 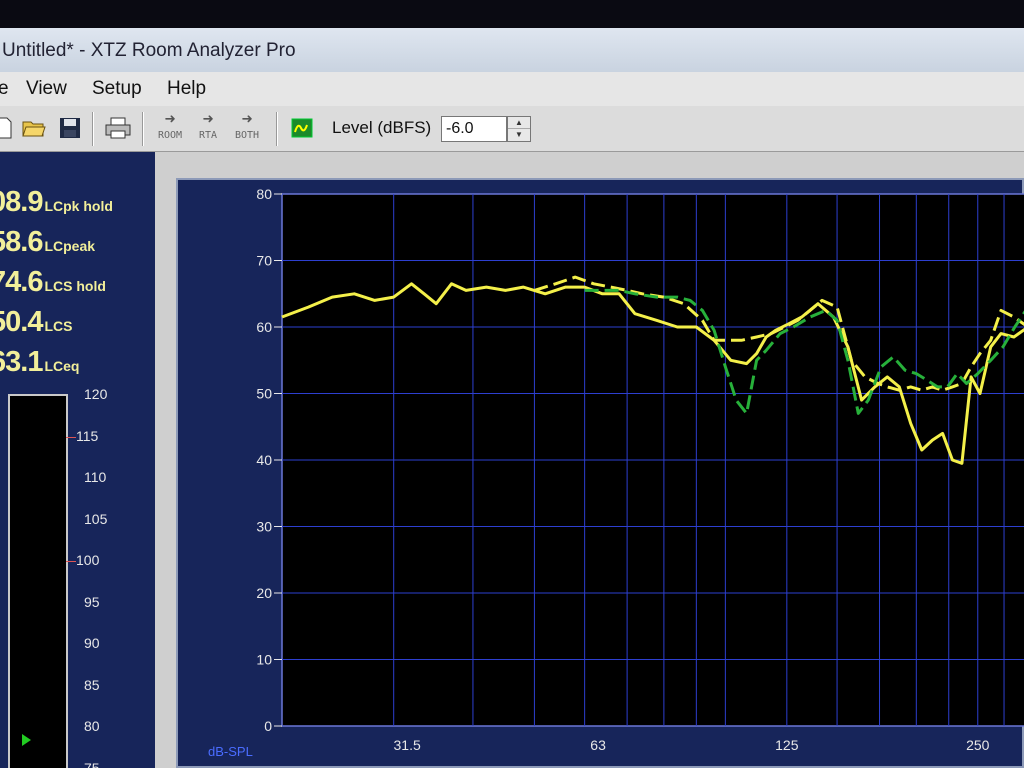 I want to click on meter-level-indicator-icon, so click(x=26, y=740).